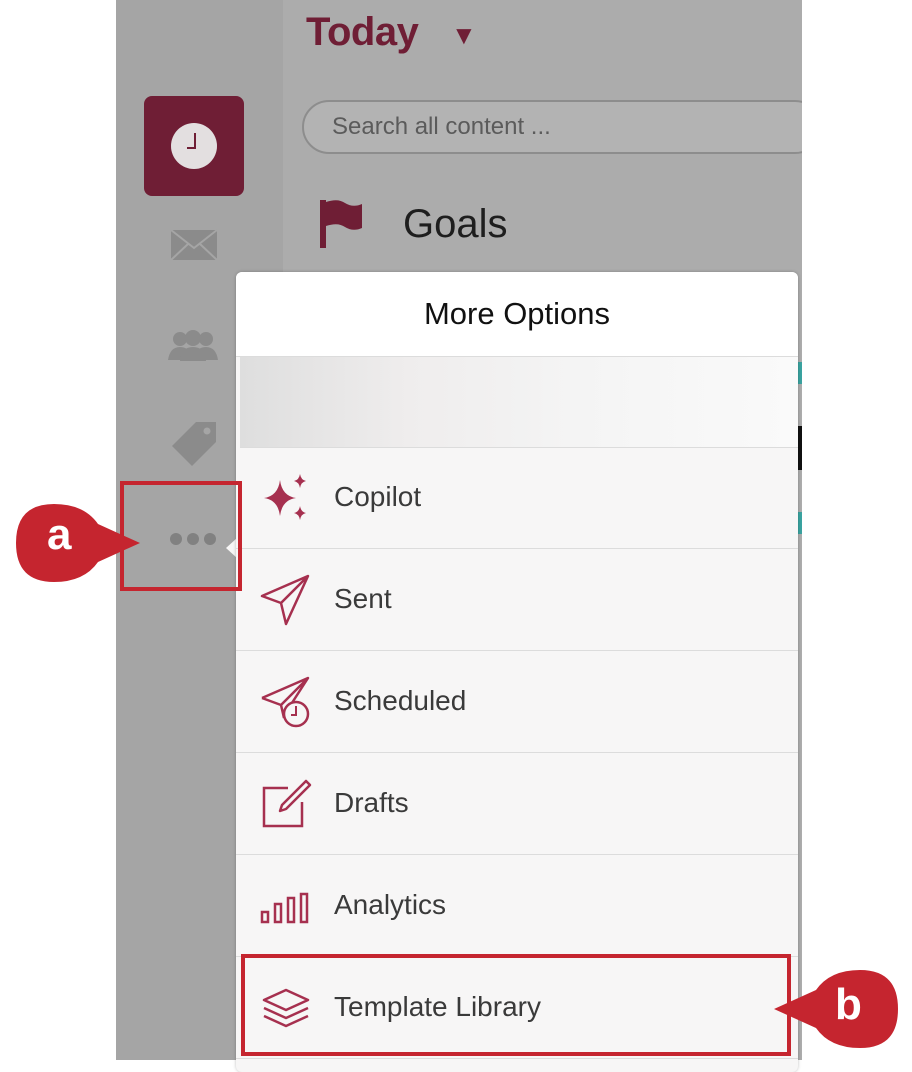 The height and width of the screenshot is (1072, 912). Describe the element at coordinates (285, 702) in the screenshot. I see `scheduled-plane-icon` at that location.